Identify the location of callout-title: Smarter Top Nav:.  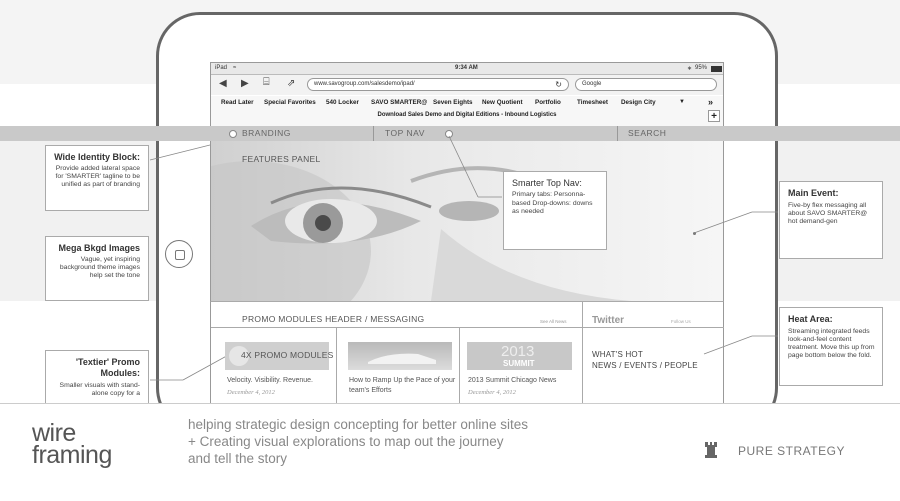
(547, 183).